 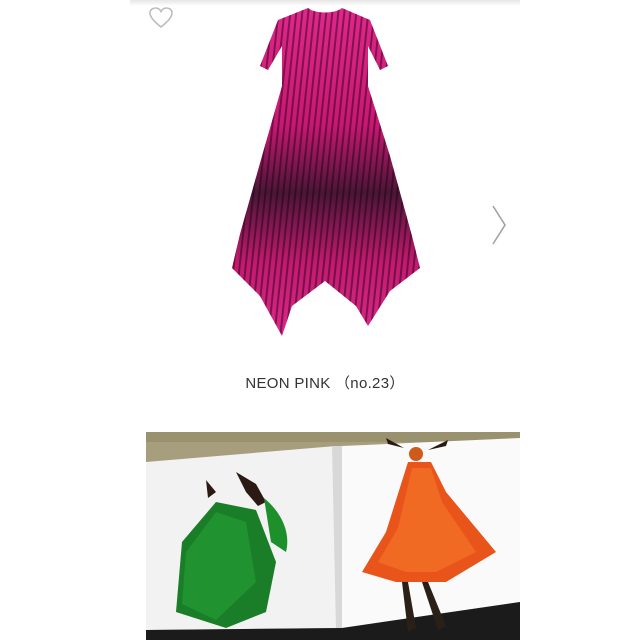 What do you see at coordinates (499, 225) in the screenshot?
I see `chevron-right-icon` at bounding box center [499, 225].